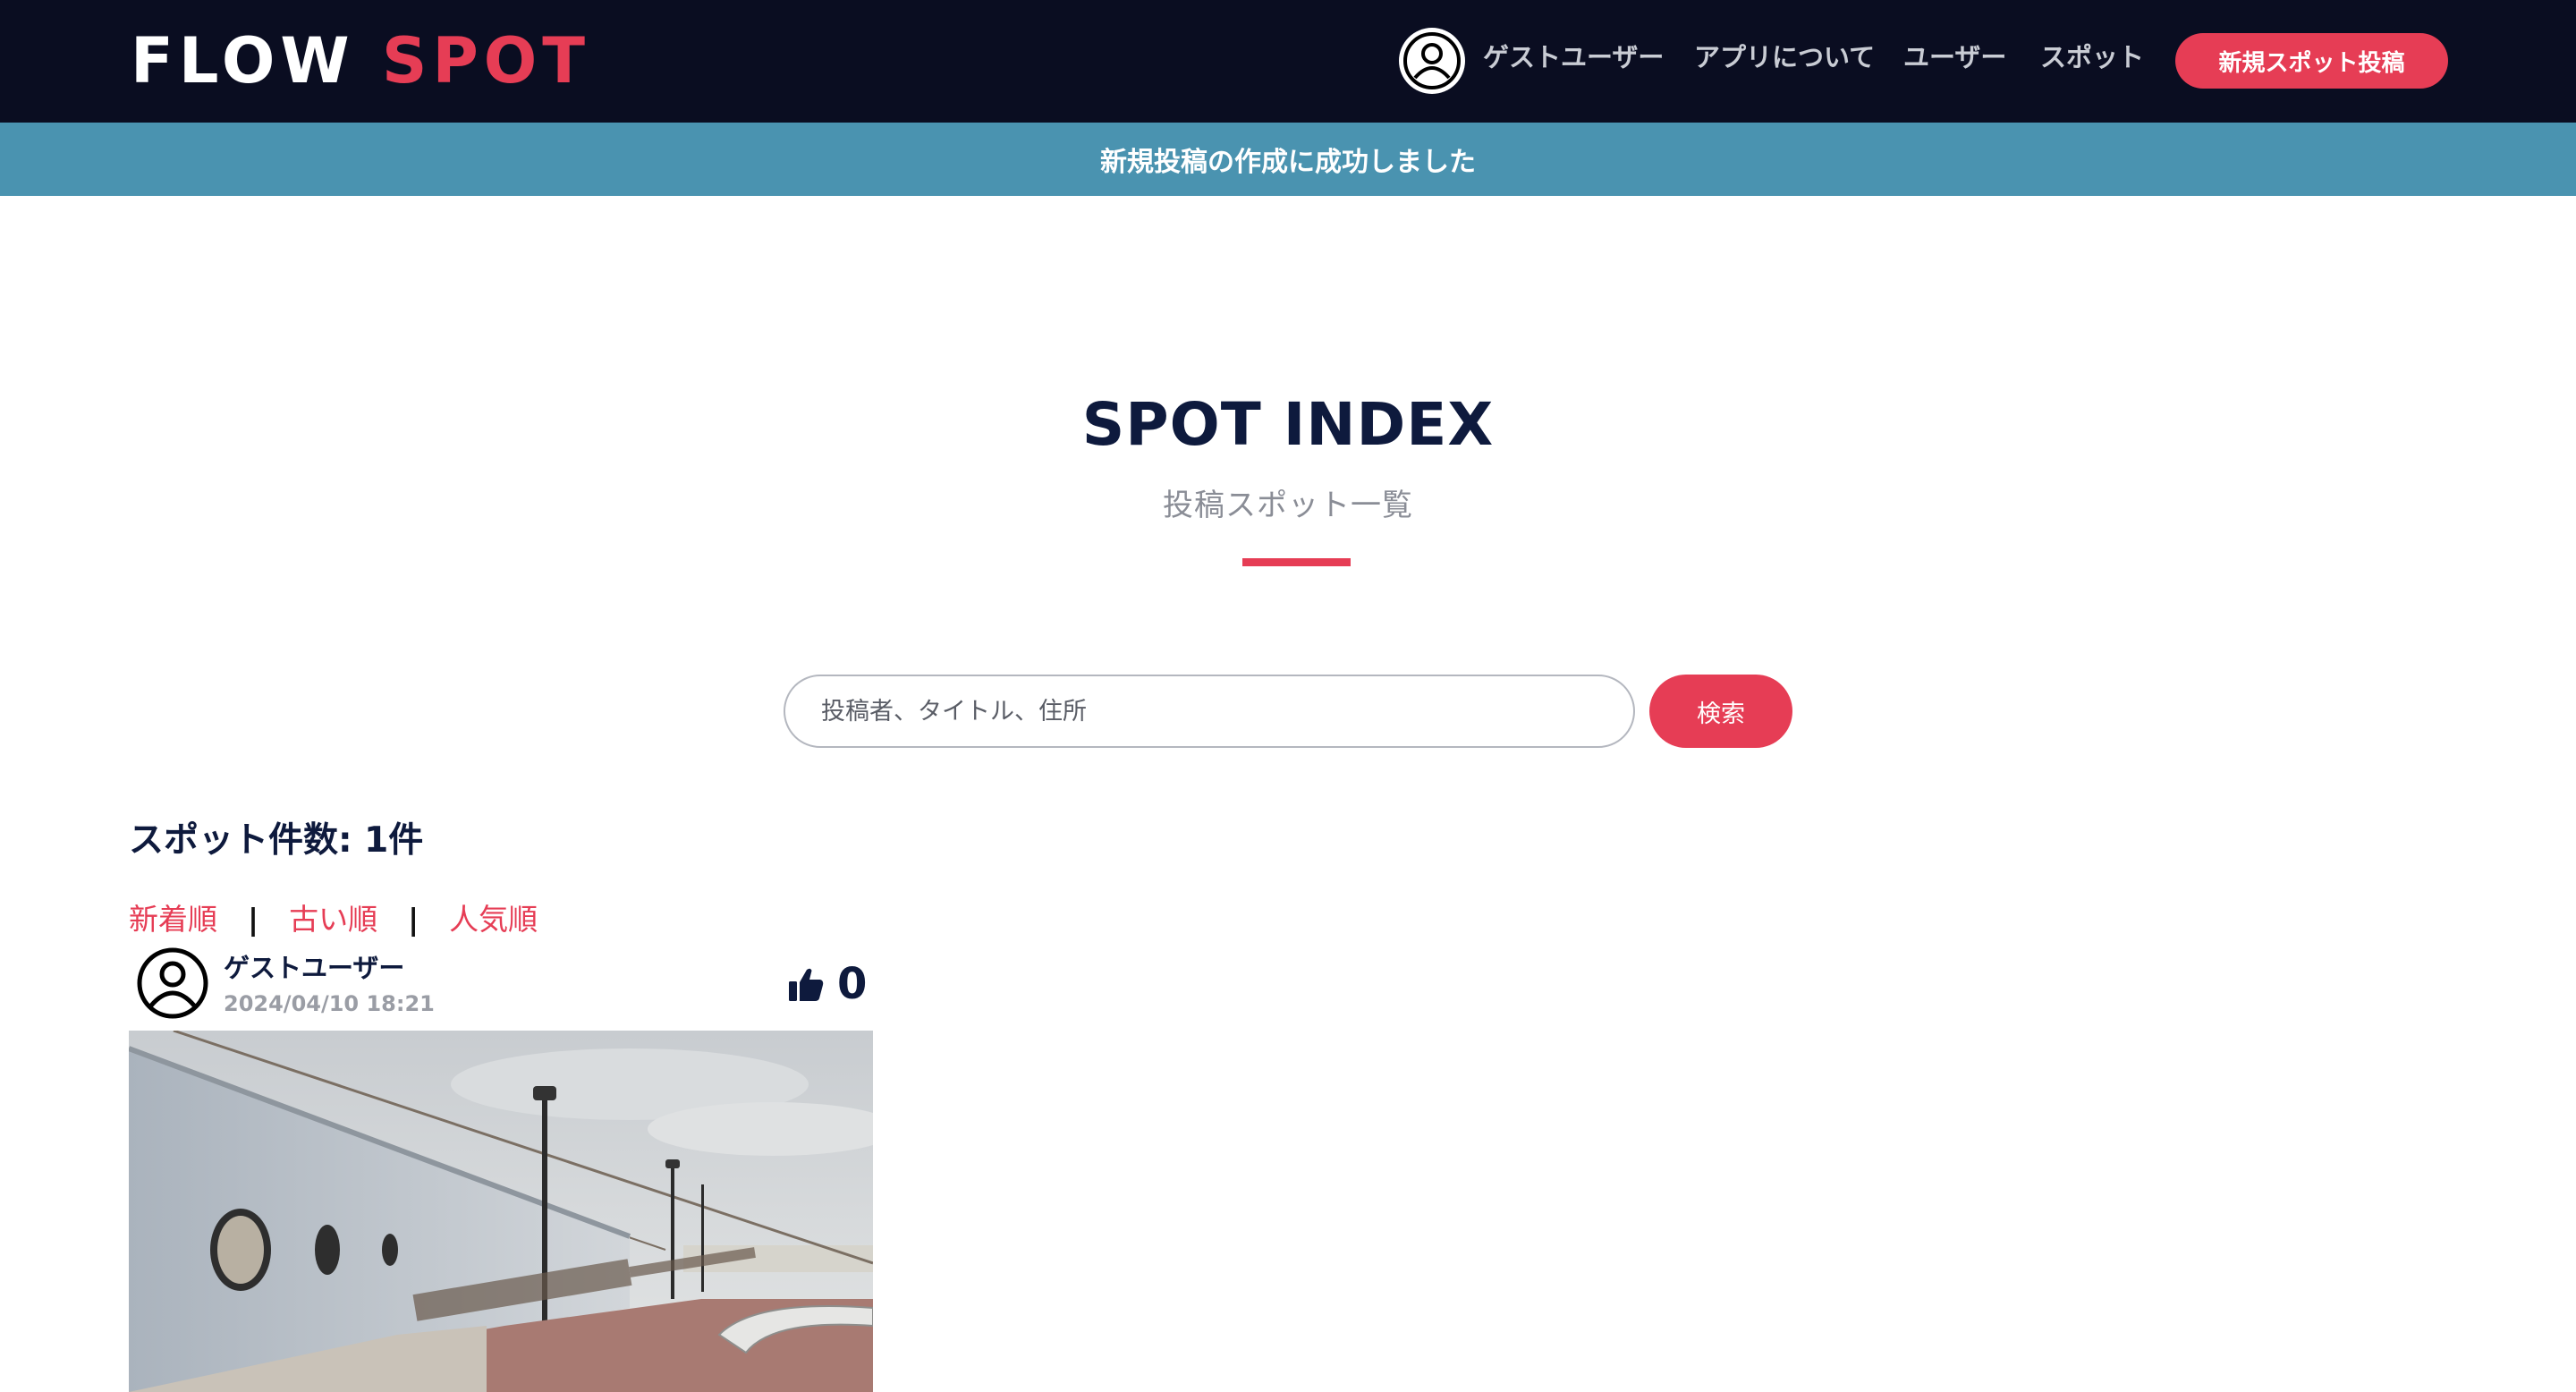 The image size is (2576, 1392). I want to click on nav-user-name: ゲストユーザー, so click(1573, 57).